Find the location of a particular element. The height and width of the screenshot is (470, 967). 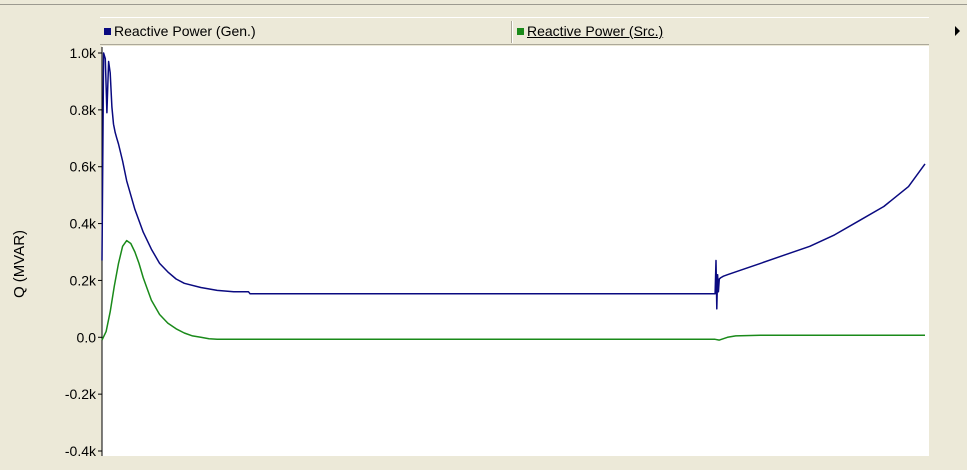

y-tick-label: 0.6k is located at coordinates (83, 167).